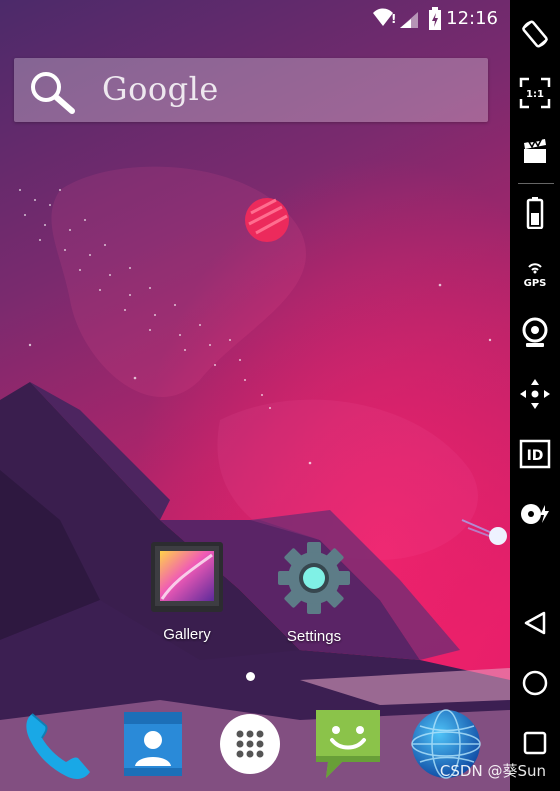 The image size is (560, 791). I want to click on recents-icon, so click(535, 743).